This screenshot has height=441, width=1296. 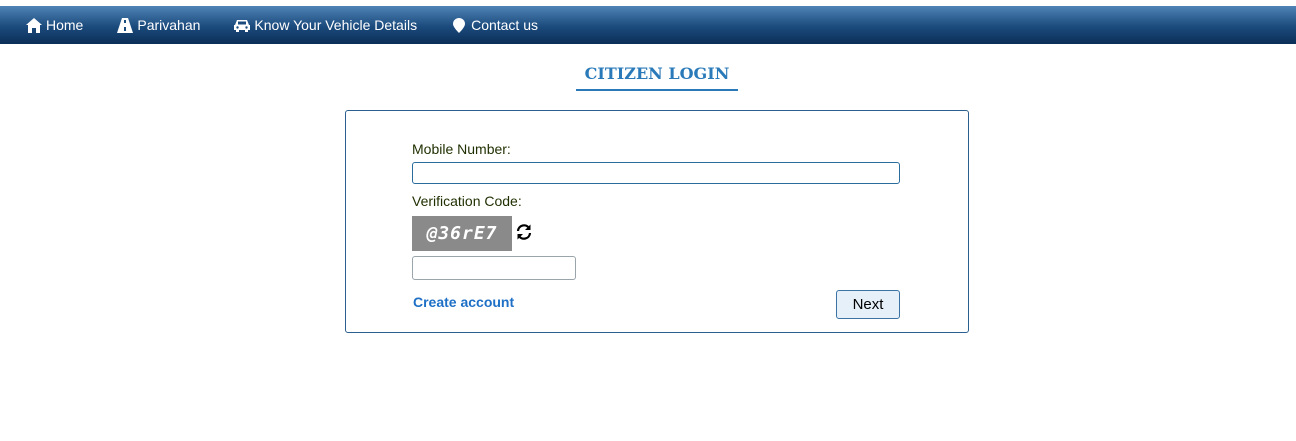 I want to click on next-button: Next, so click(x=868, y=304).